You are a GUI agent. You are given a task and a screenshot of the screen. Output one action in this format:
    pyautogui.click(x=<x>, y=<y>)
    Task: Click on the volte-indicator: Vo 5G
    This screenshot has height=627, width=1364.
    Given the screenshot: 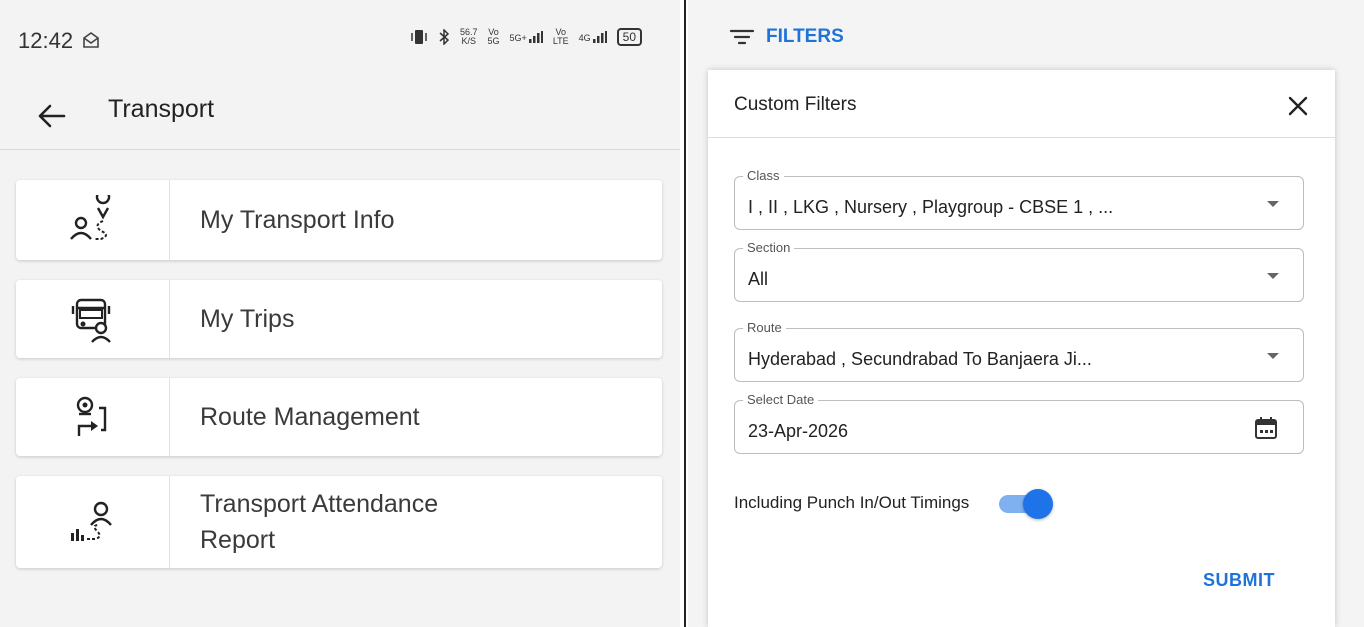 What is the action you would take?
    pyautogui.click(x=493, y=36)
    